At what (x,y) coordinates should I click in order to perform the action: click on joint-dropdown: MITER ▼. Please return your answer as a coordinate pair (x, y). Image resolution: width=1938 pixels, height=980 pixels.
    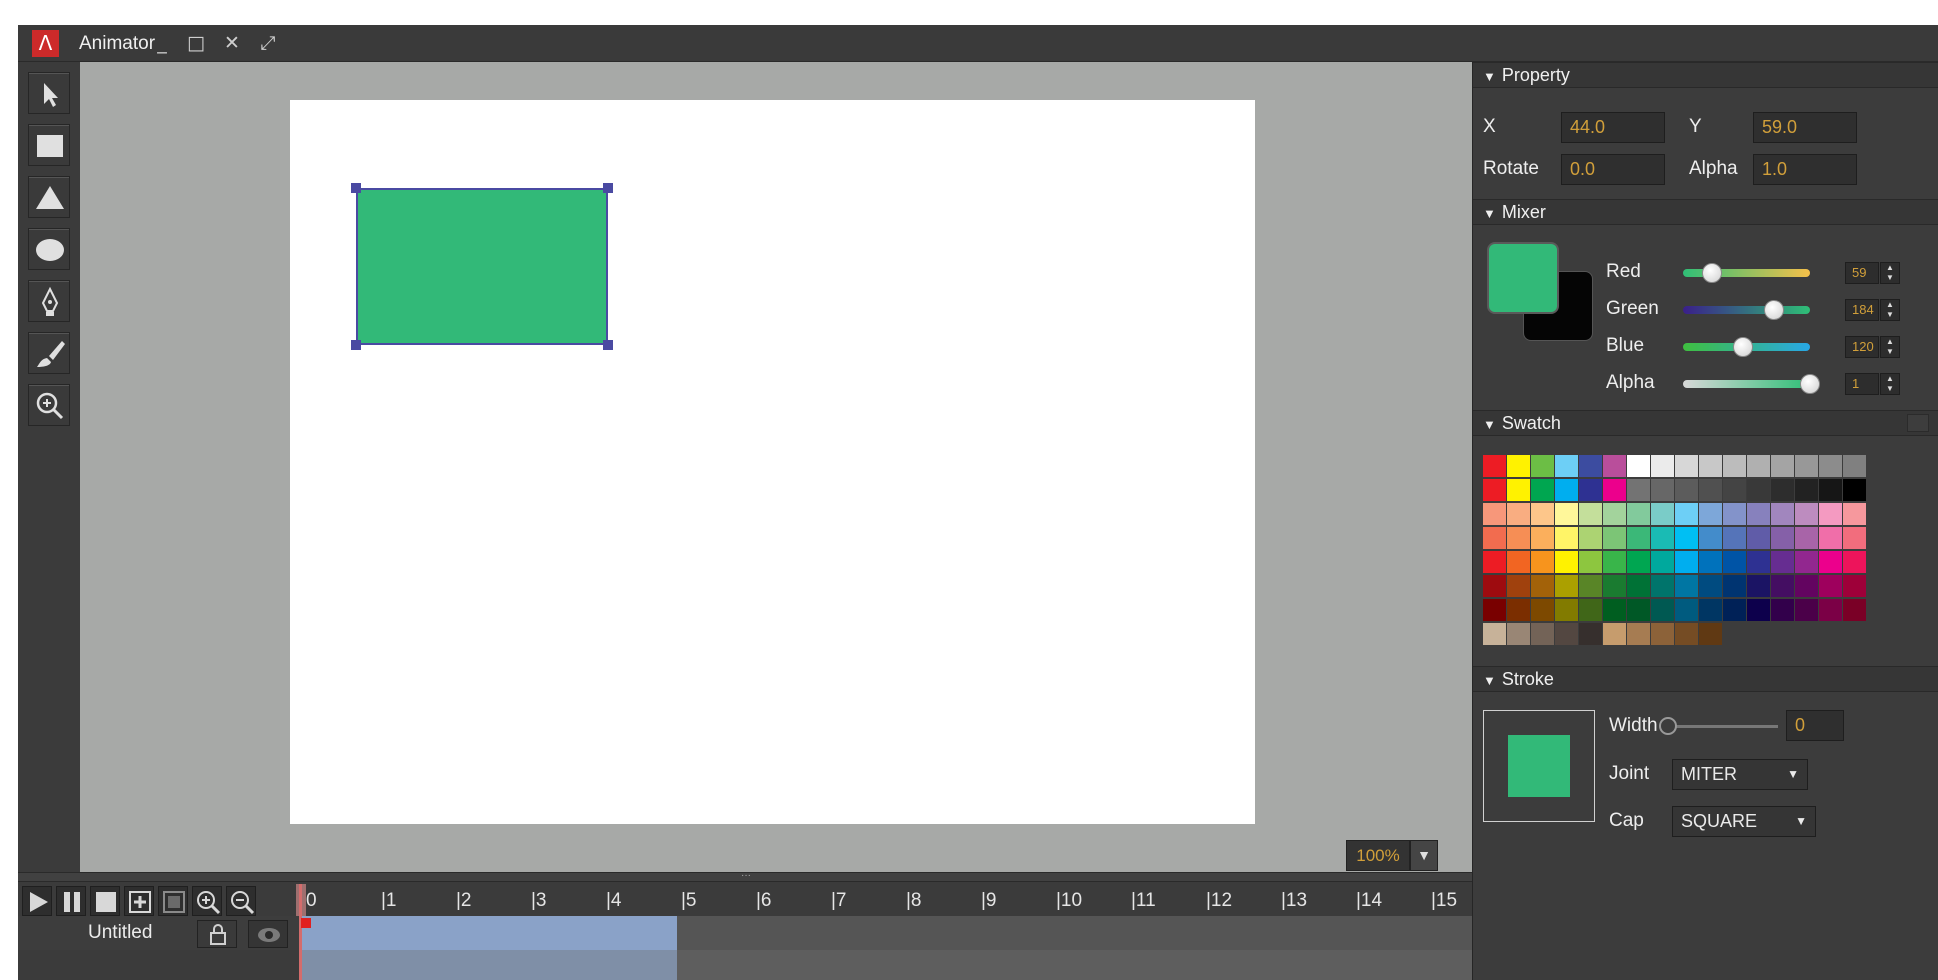
    Looking at the image, I should click on (1740, 774).